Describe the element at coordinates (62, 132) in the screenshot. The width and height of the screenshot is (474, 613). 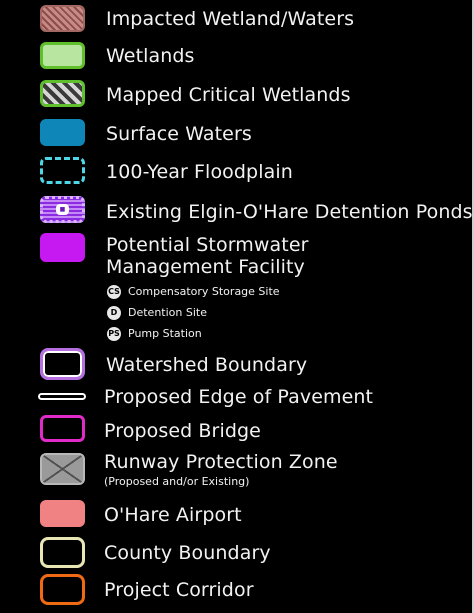
I see `surface-waters-swatch` at that location.